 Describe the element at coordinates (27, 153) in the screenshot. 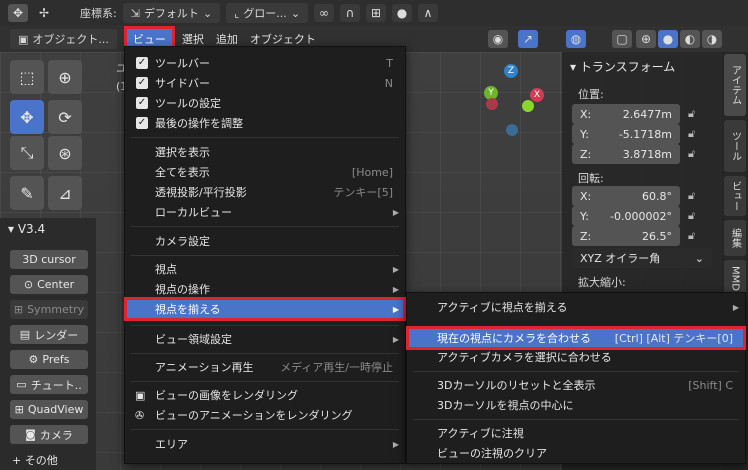

I see `scale-tool-icon: ⤡` at that location.